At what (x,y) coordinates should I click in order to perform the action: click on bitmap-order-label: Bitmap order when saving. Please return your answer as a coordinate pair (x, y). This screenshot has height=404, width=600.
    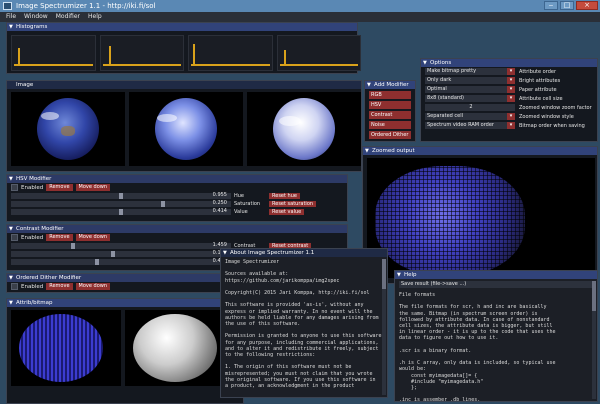
    Looking at the image, I should click on (552, 125).